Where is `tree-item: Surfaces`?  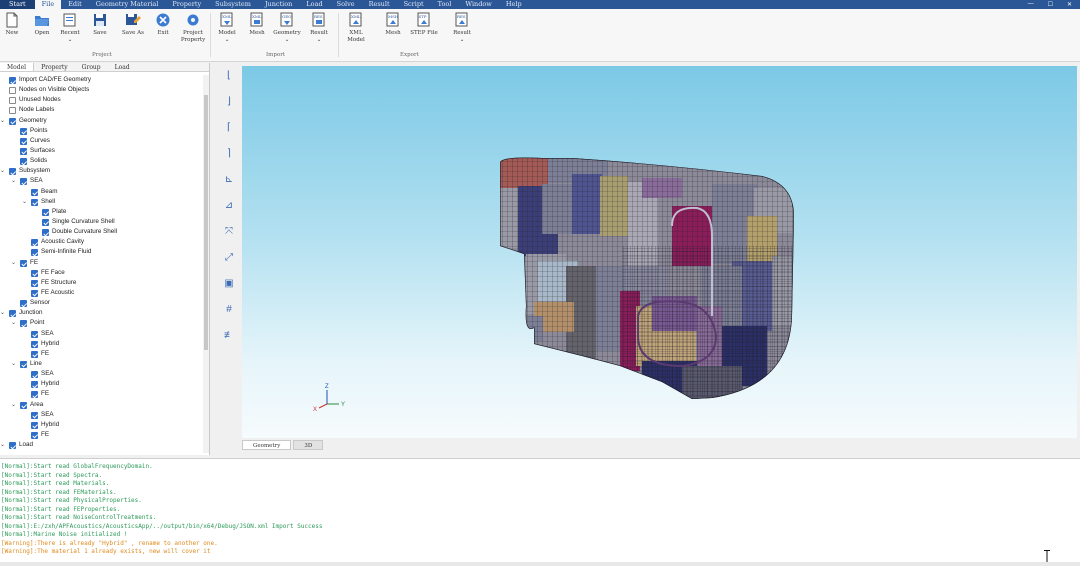
tree-item: Surfaces is located at coordinates (101, 151).